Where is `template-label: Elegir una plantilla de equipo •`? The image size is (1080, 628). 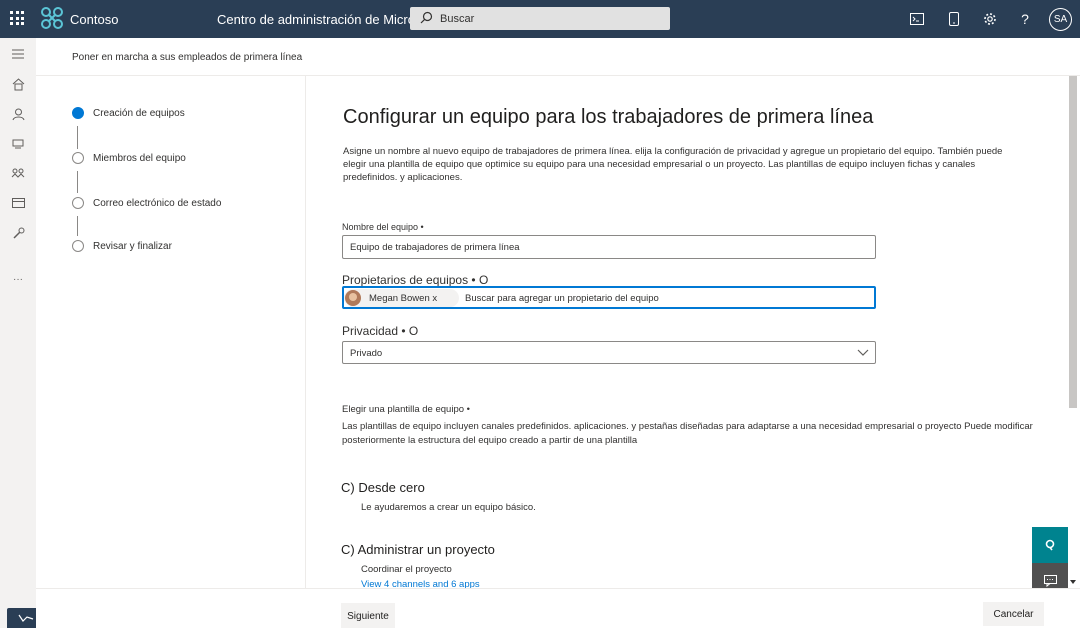
template-label: Elegir una plantilla de equipo • is located at coordinates (406, 409).